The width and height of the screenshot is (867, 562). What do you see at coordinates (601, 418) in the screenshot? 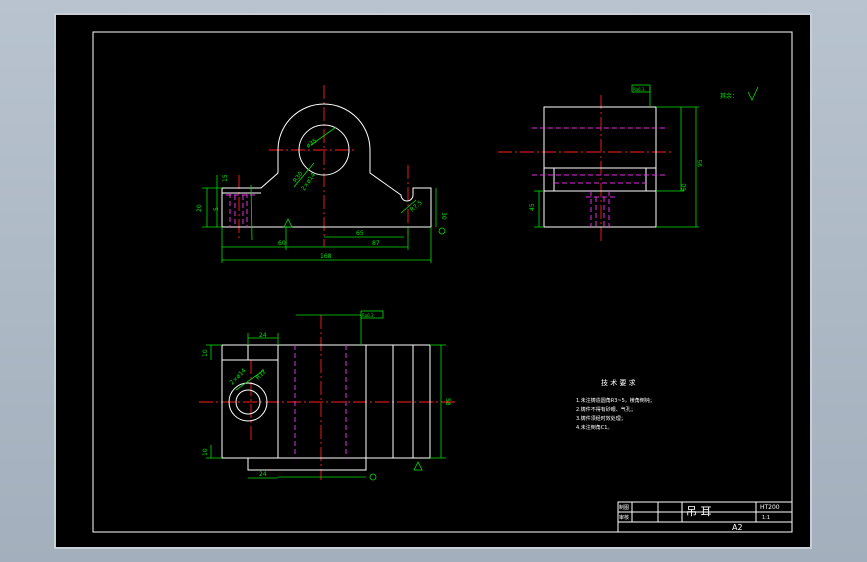
I see `tech-item-3: 3.铸件须经时效处理；` at bounding box center [601, 418].